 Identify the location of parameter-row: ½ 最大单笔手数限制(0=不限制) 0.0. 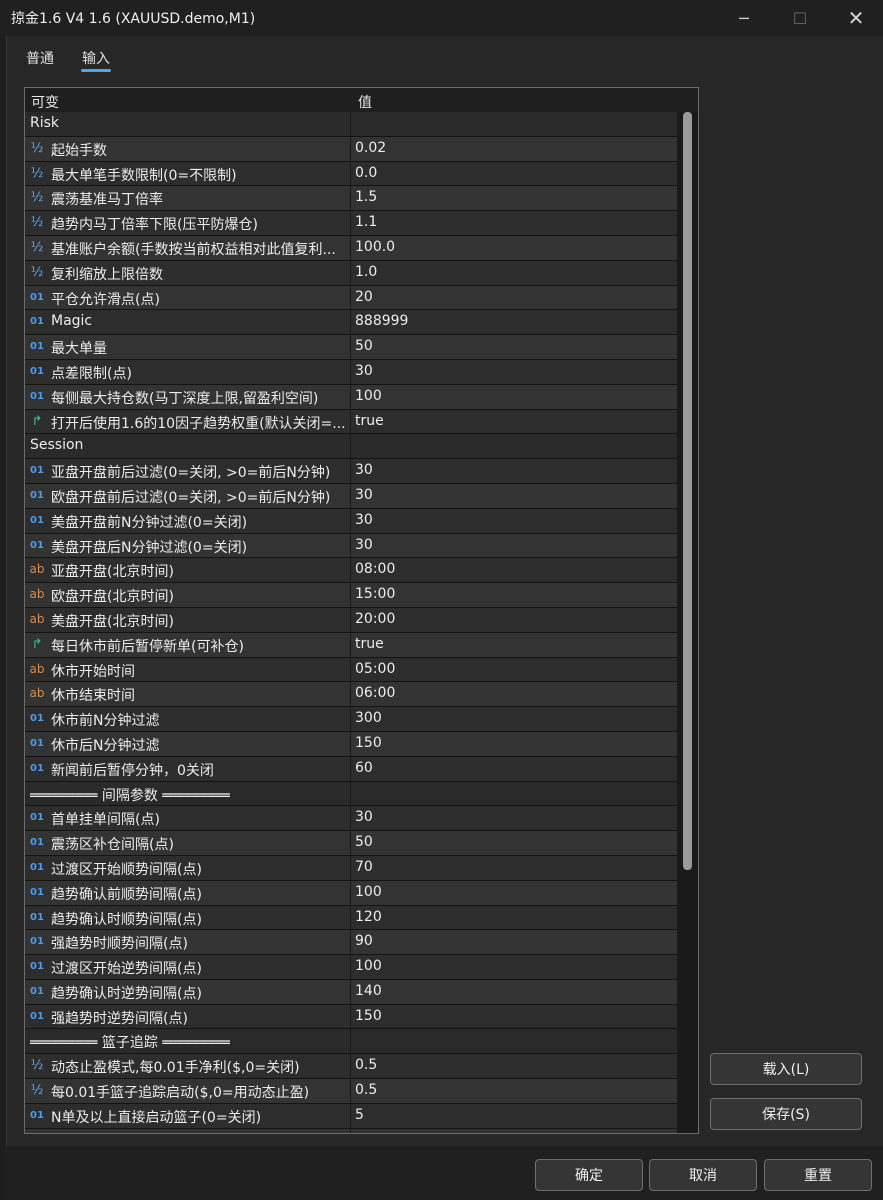
(351, 174).